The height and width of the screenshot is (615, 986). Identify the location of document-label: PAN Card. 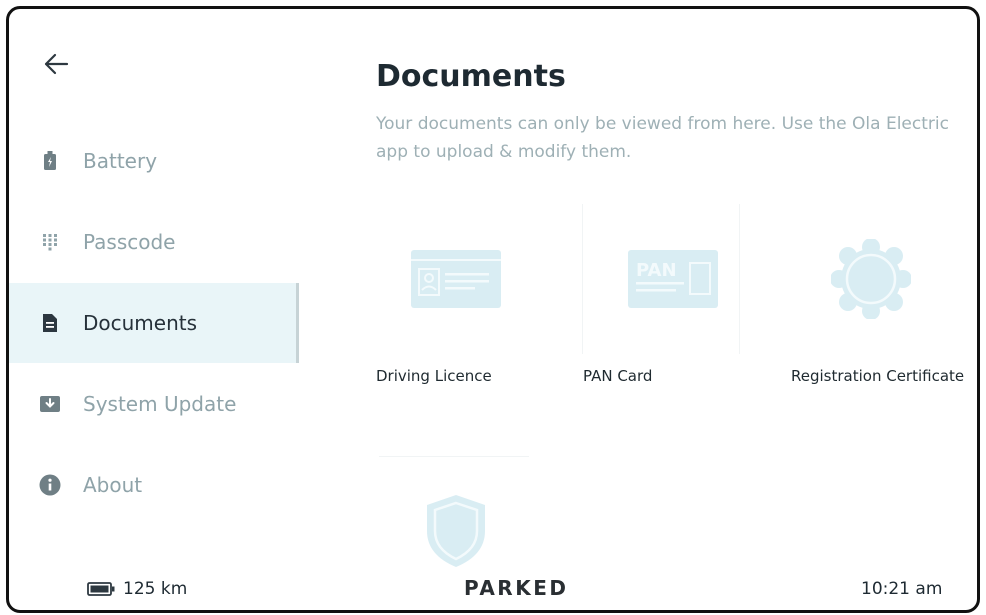
(618, 376).